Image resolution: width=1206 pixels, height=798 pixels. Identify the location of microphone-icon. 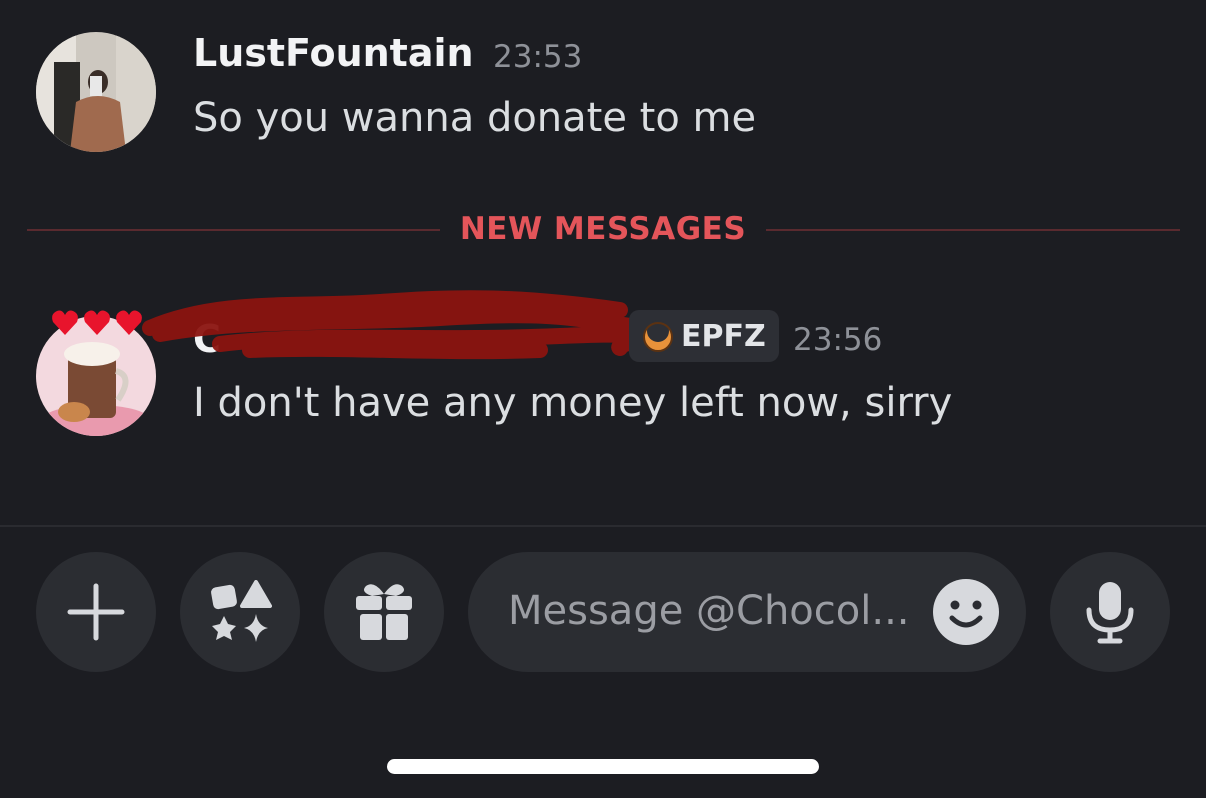
(1110, 613).